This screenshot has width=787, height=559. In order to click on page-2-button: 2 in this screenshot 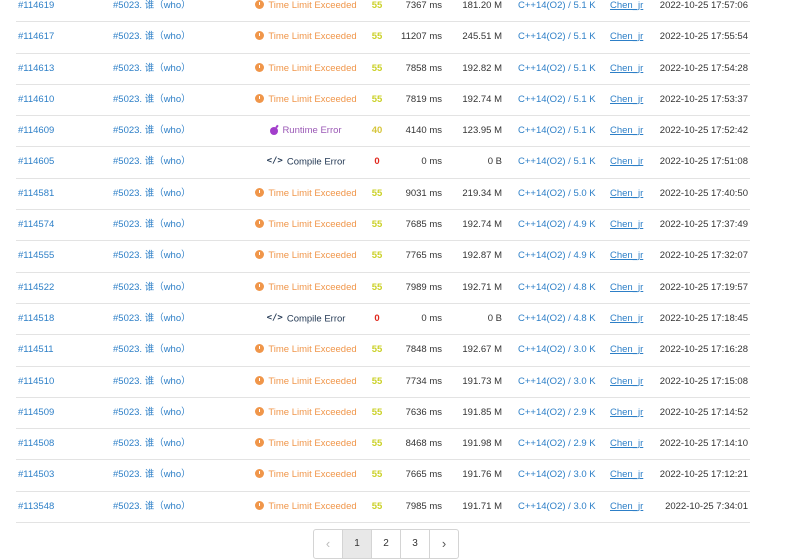, I will do `click(385, 544)`.